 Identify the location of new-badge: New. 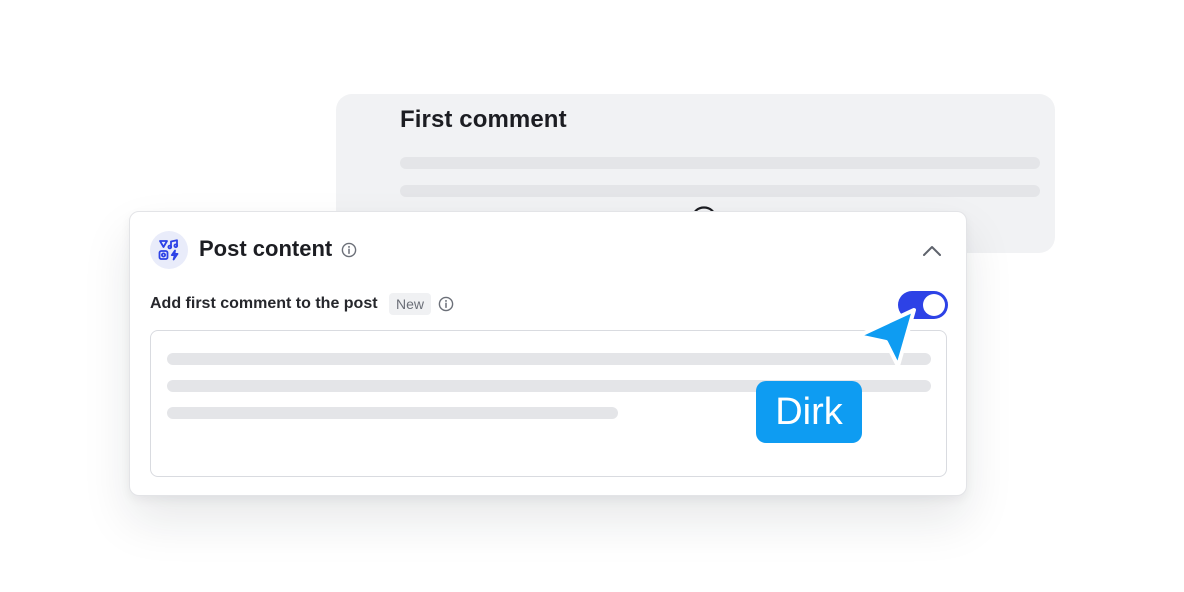
(410, 304).